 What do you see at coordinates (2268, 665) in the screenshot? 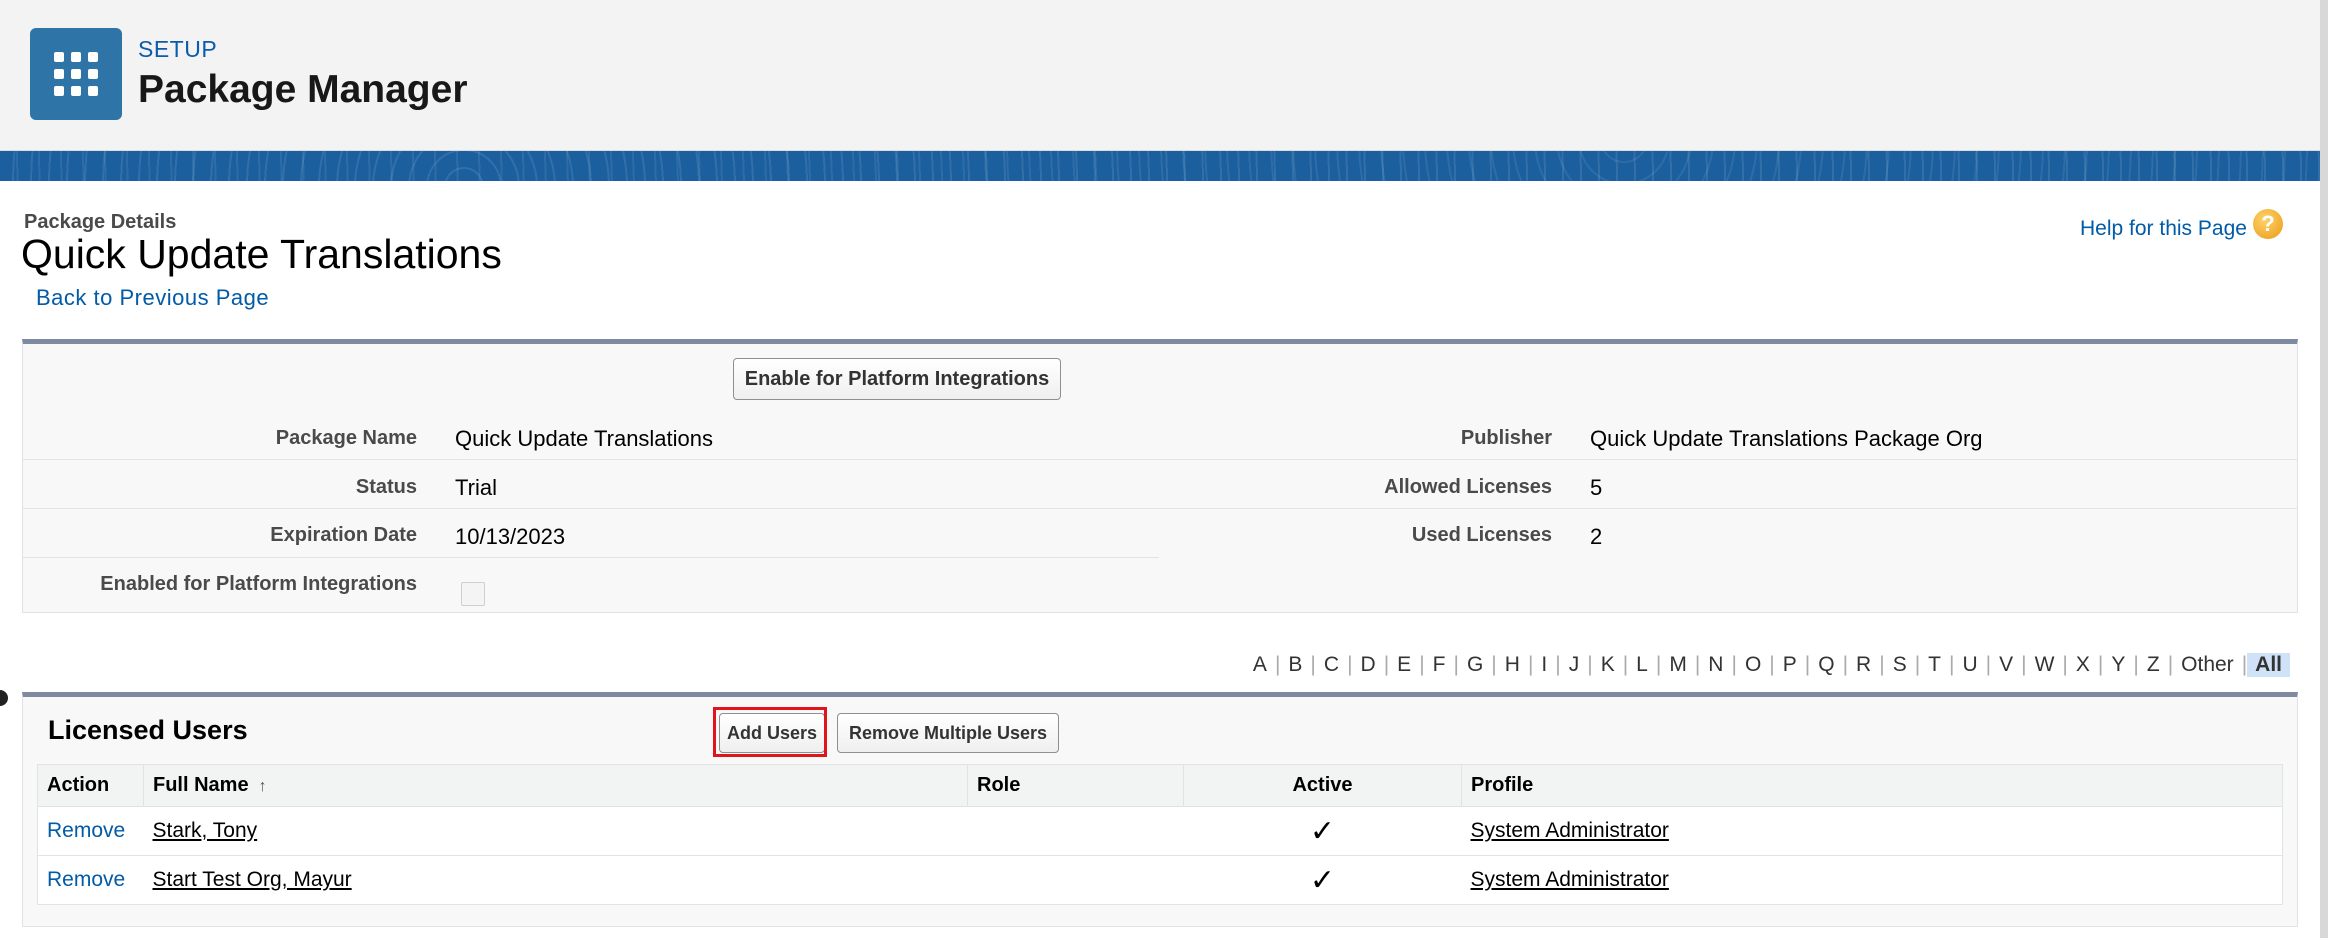
I see `alpha-filter-all: All` at bounding box center [2268, 665].